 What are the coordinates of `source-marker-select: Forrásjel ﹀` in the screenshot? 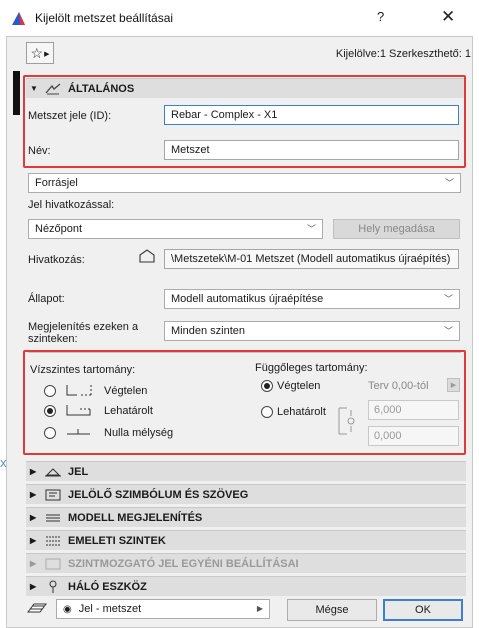 It's located at (244, 183).